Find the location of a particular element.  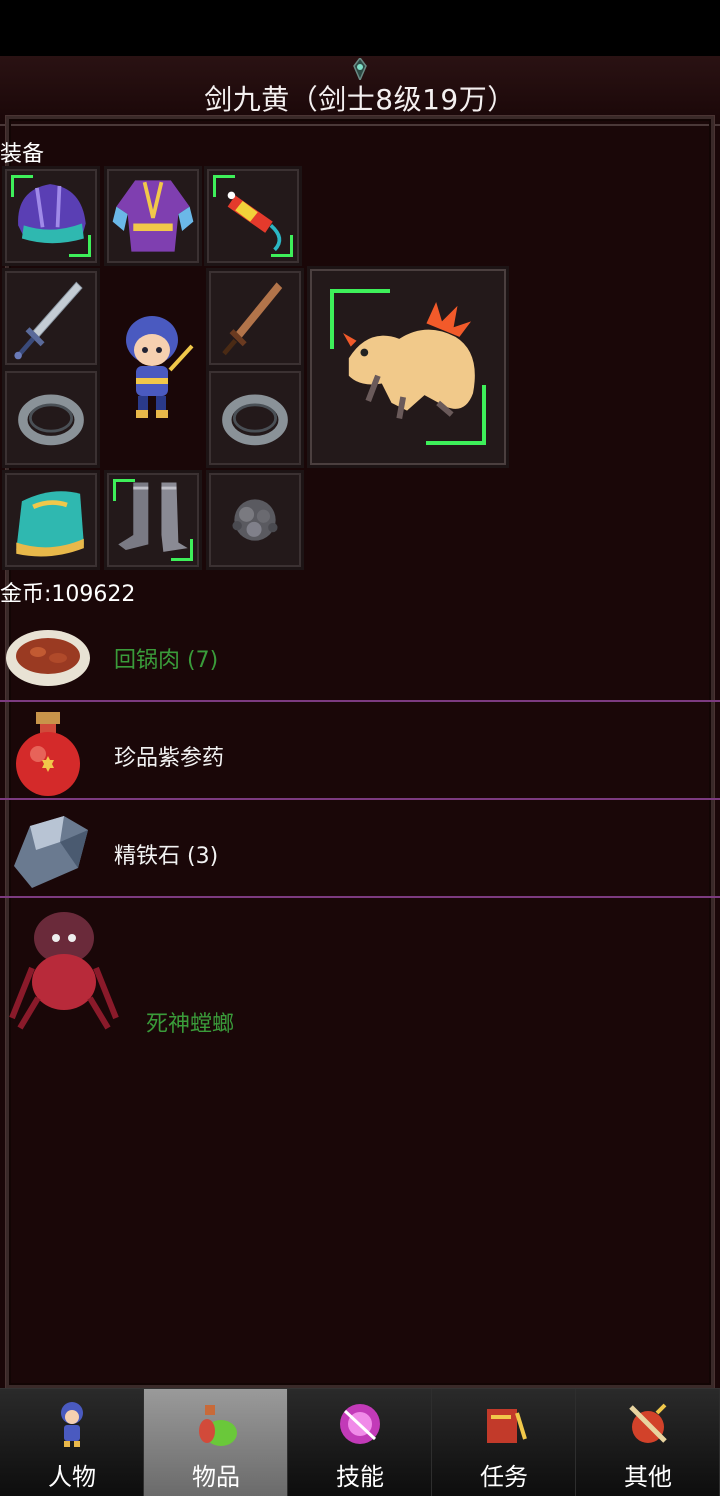

offhand-slot is located at coordinates (255, 318).